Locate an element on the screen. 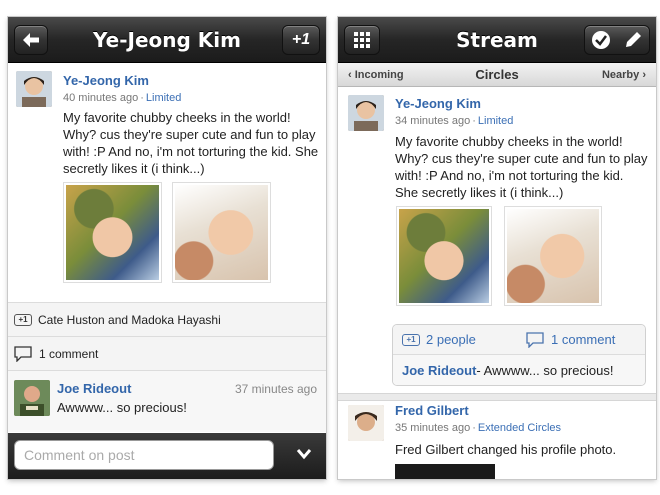  top-bar: Ye-Jeong Kim +1 is located at coordinates (167, 40).